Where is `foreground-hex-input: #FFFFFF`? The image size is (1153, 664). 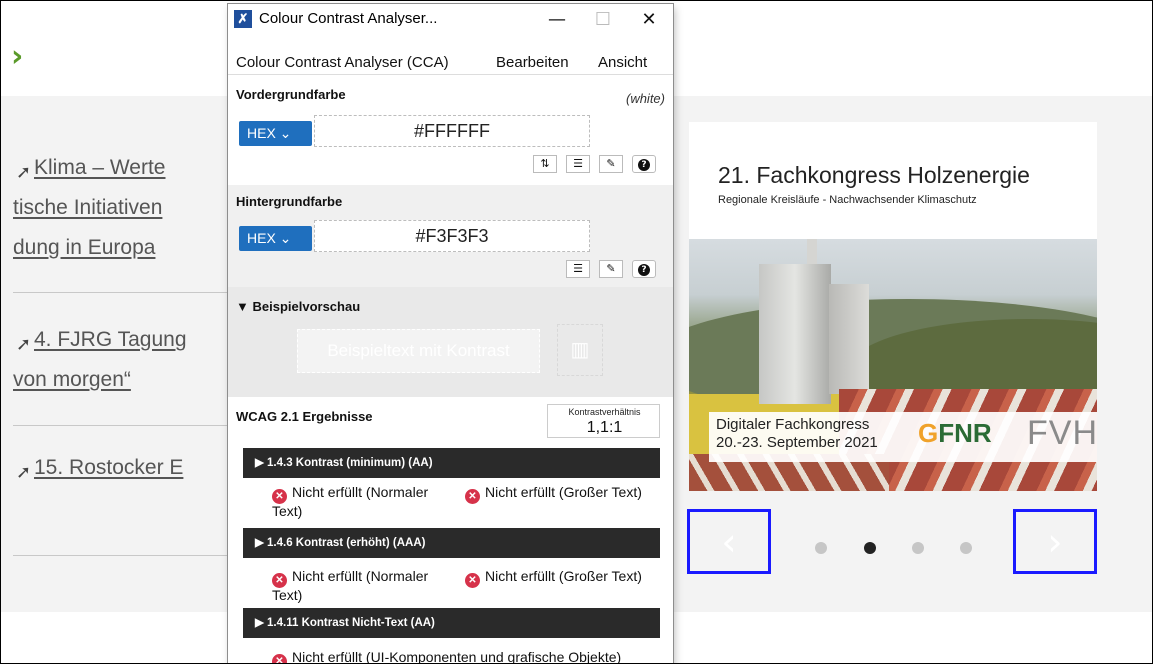
foreground-hex-input: #FFFFFF is located at coordinates (452, 131).